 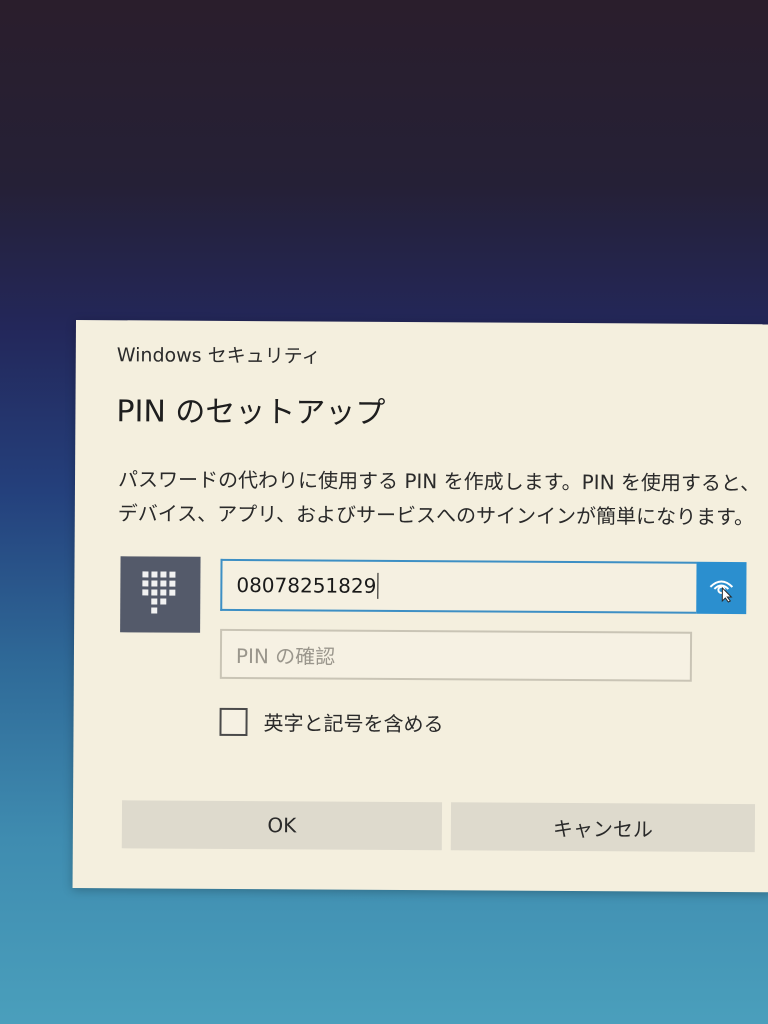 What do you see at coordinates (353, 724) in the screenshot?
I see `checkbox-label: 英字と記号を含める` at bounding box center [353, 724].